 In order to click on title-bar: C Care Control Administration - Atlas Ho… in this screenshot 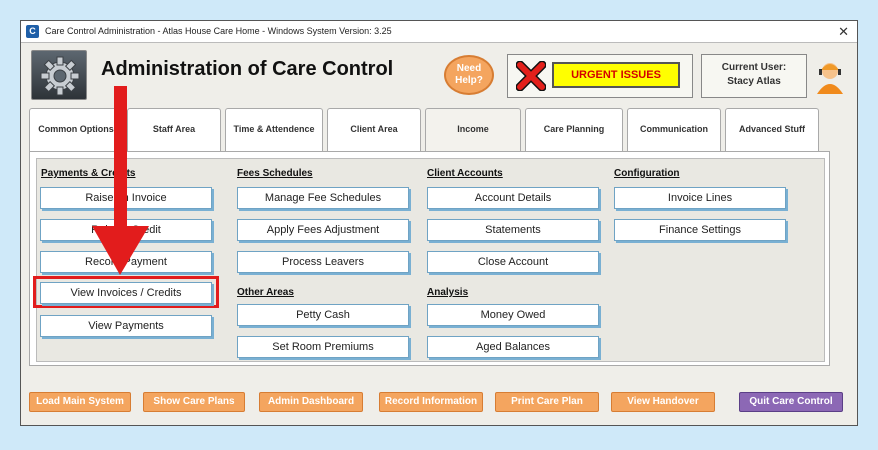, I will do `click(439, 32)`.